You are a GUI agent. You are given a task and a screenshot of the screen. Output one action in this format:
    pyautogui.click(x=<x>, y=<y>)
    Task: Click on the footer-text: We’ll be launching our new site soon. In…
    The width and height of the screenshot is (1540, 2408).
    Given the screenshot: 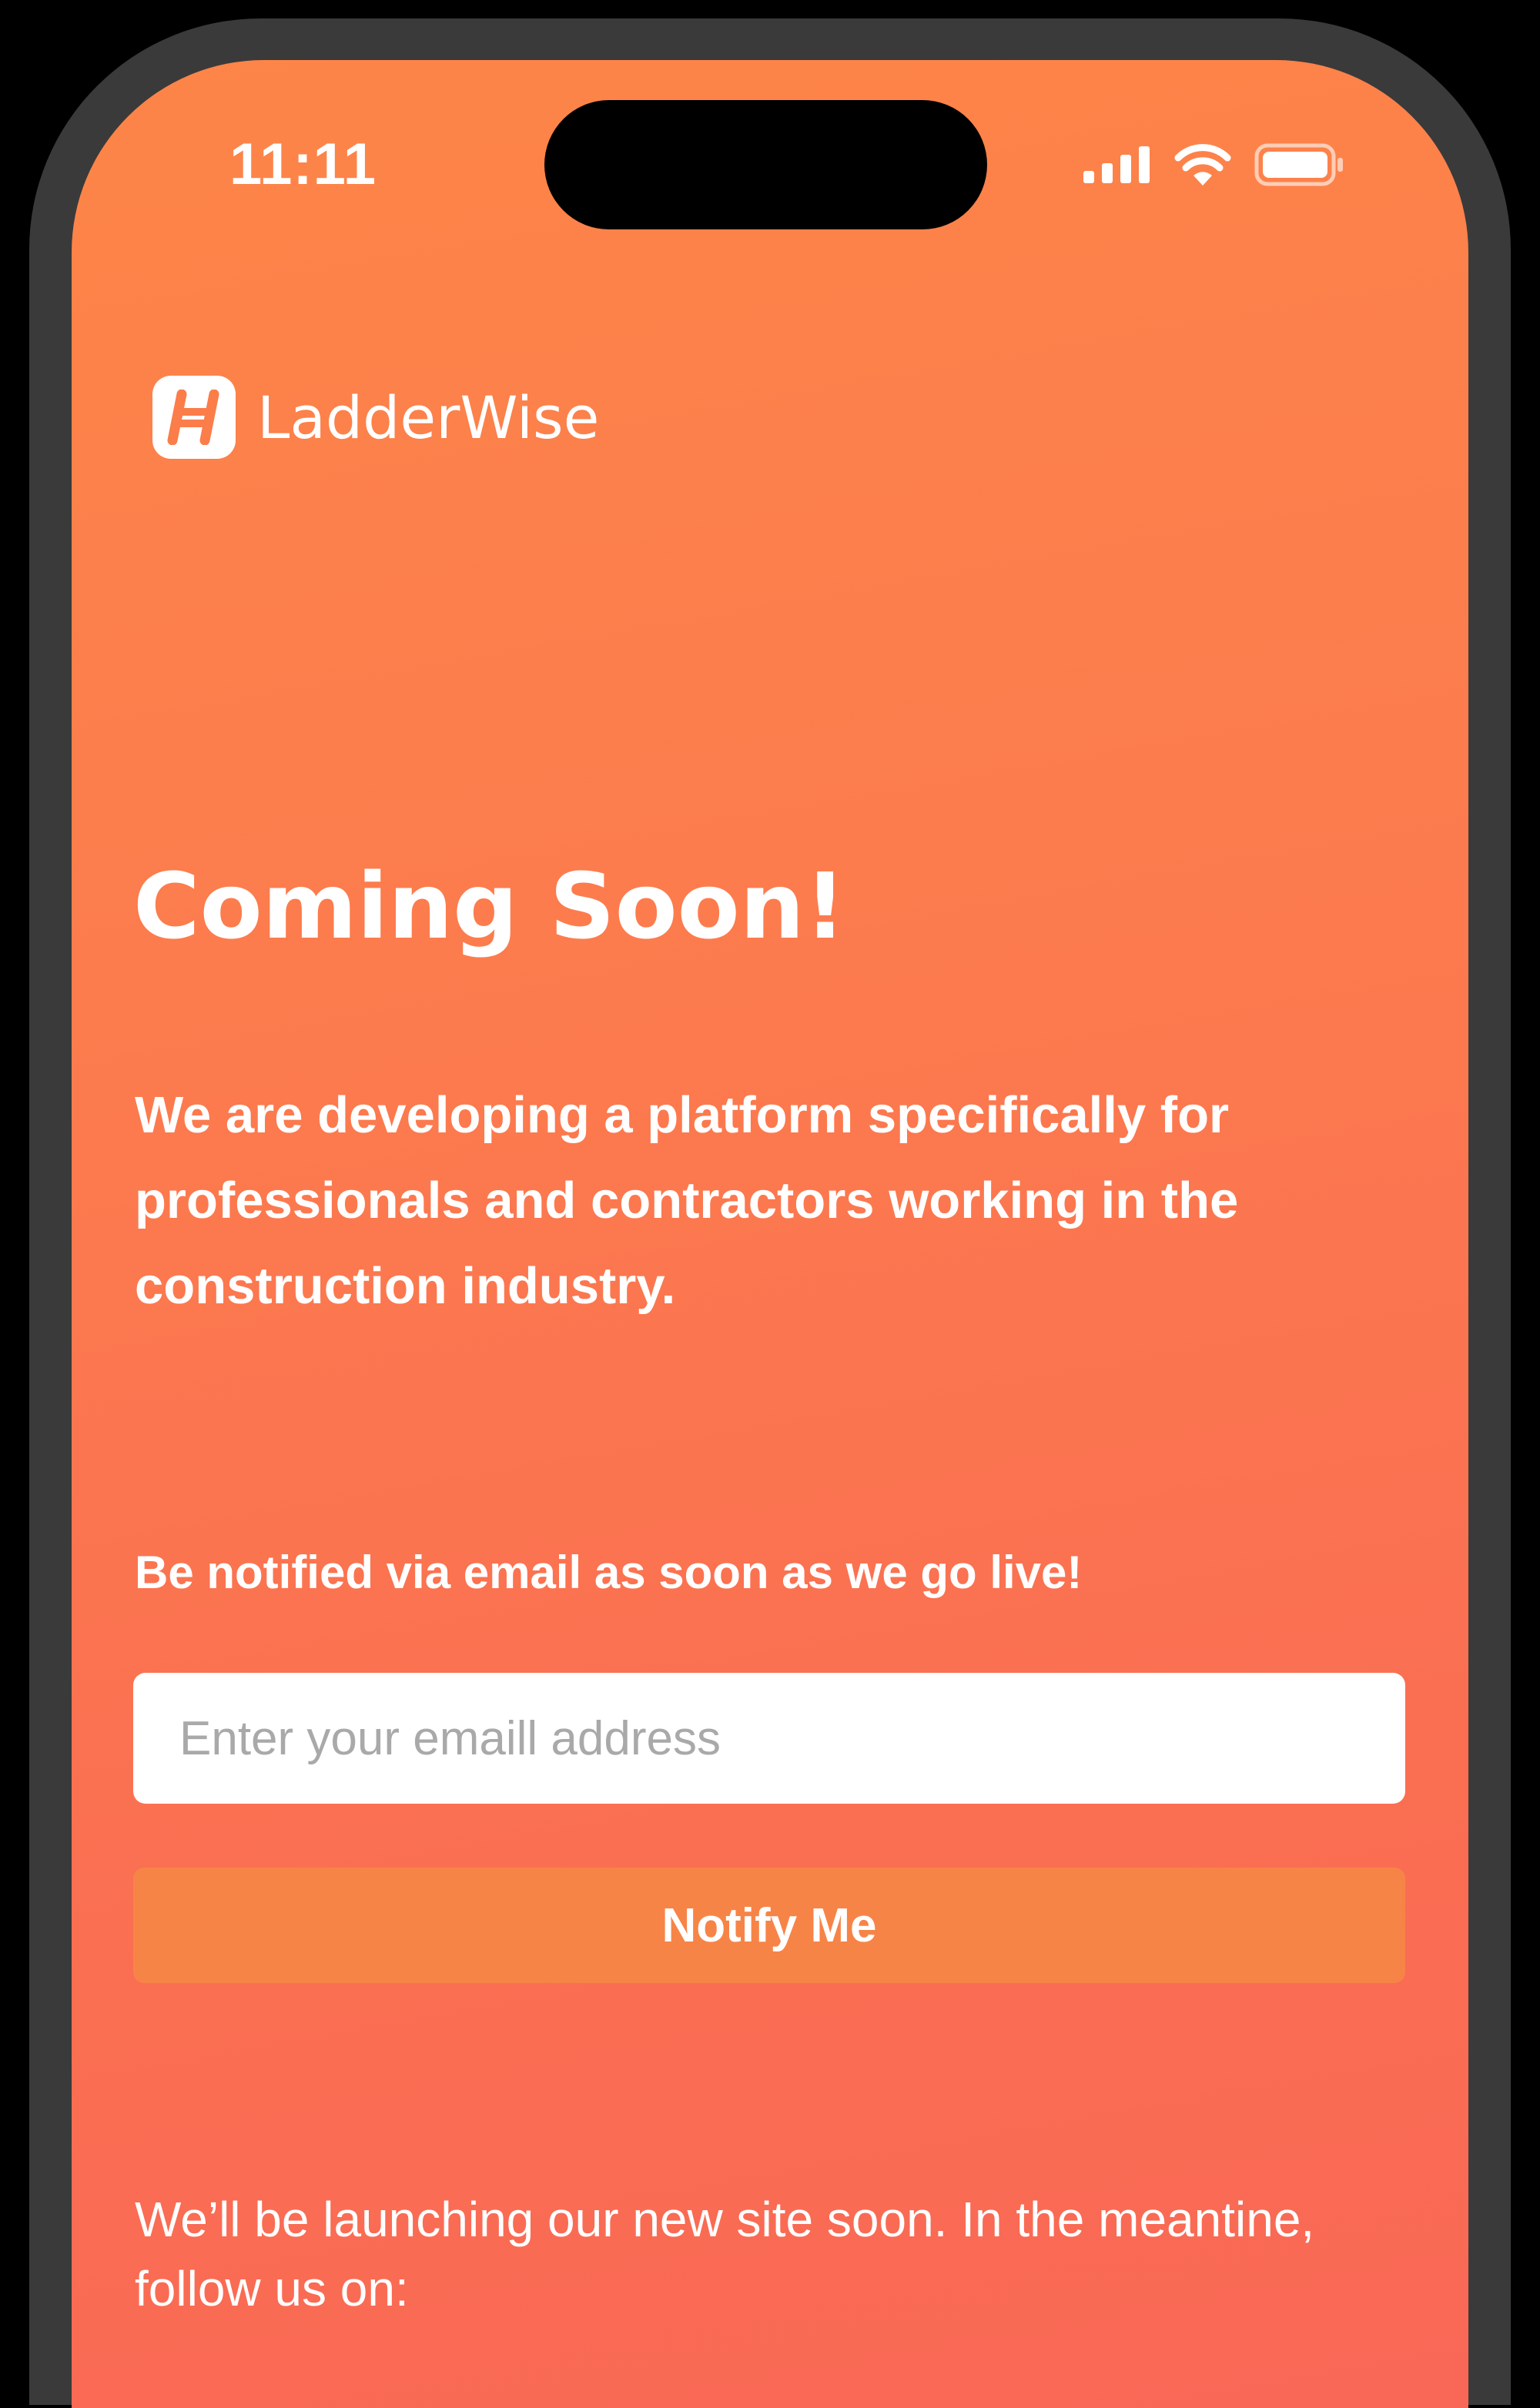 What is the action you would take?
    pyautogui.click(x=725, y=2254)
    